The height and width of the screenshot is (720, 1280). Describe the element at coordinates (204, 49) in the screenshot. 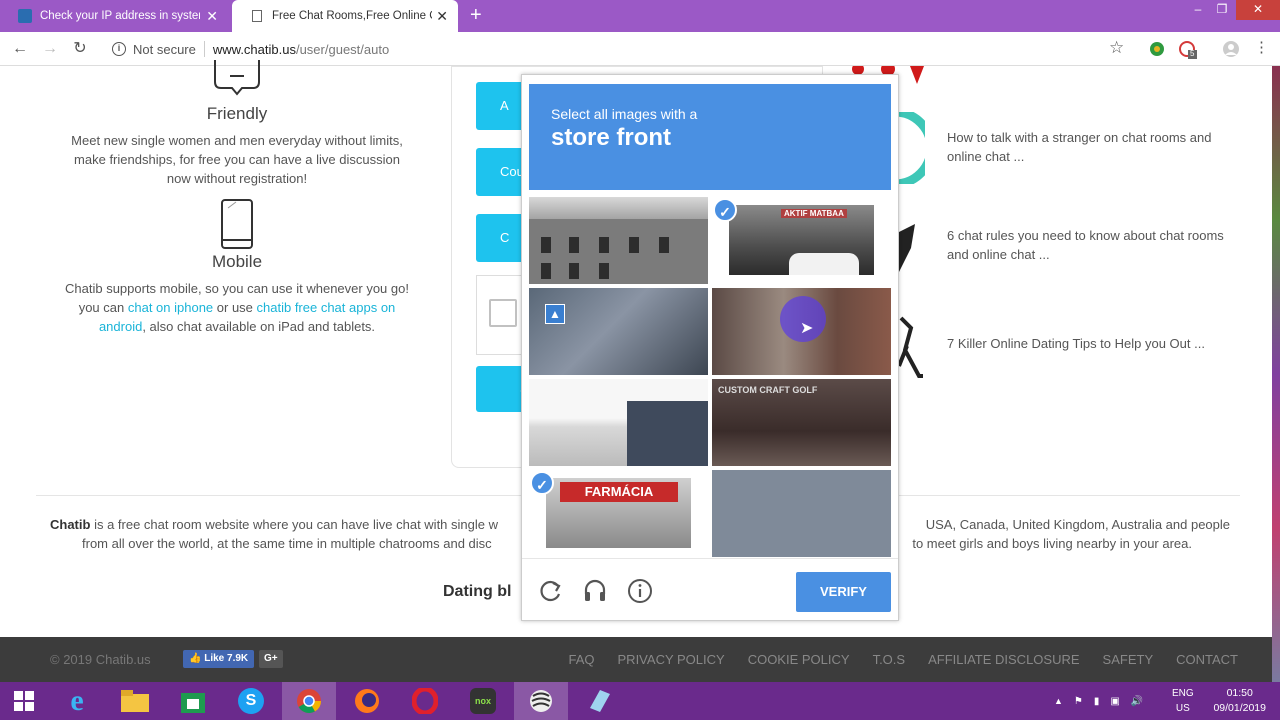

I see `omnibox-separator` at that location.